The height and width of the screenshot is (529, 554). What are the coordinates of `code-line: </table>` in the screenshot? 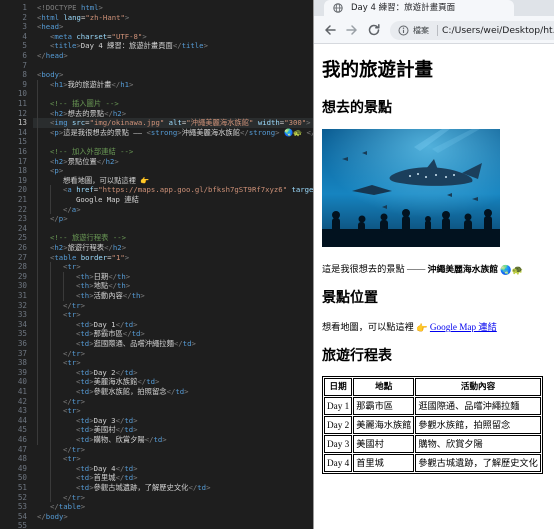 It's located at (67, 507).